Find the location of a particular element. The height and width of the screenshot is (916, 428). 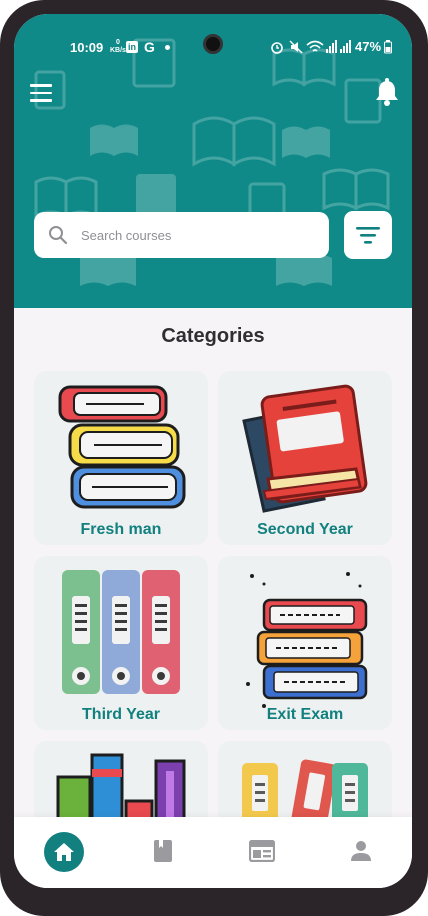

signal-2-icon is located at coordinates (345, 46).